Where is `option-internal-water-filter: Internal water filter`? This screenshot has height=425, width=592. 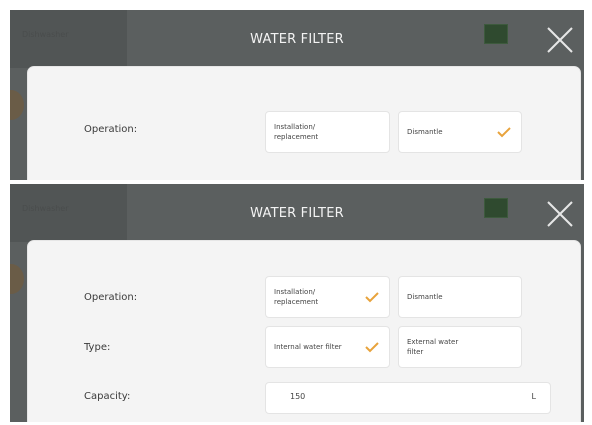 option-internal-water-filter: Internal water filter is located at coordinates (327, 347).